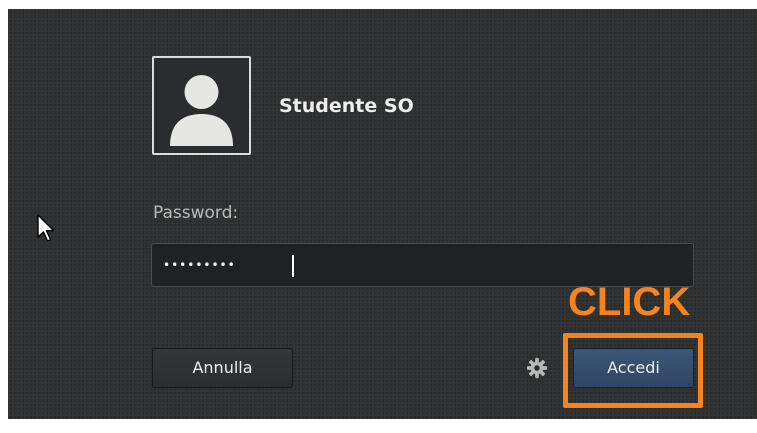 This screenshot has height=433, width=757. What do you see at coordinates (196, 213) in the screenshot?
I see `password-label: Password:` at bounding box center [196, 213].